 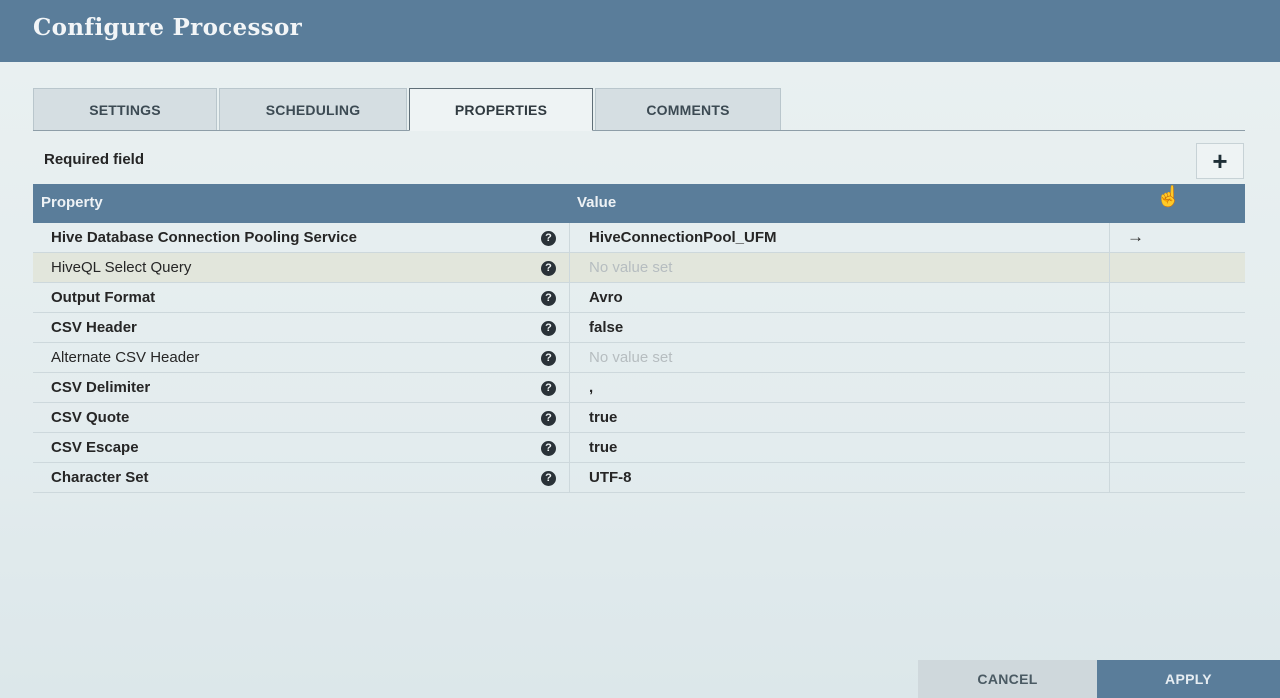 I want to click on property-value: false, so click(x=606, y=327).